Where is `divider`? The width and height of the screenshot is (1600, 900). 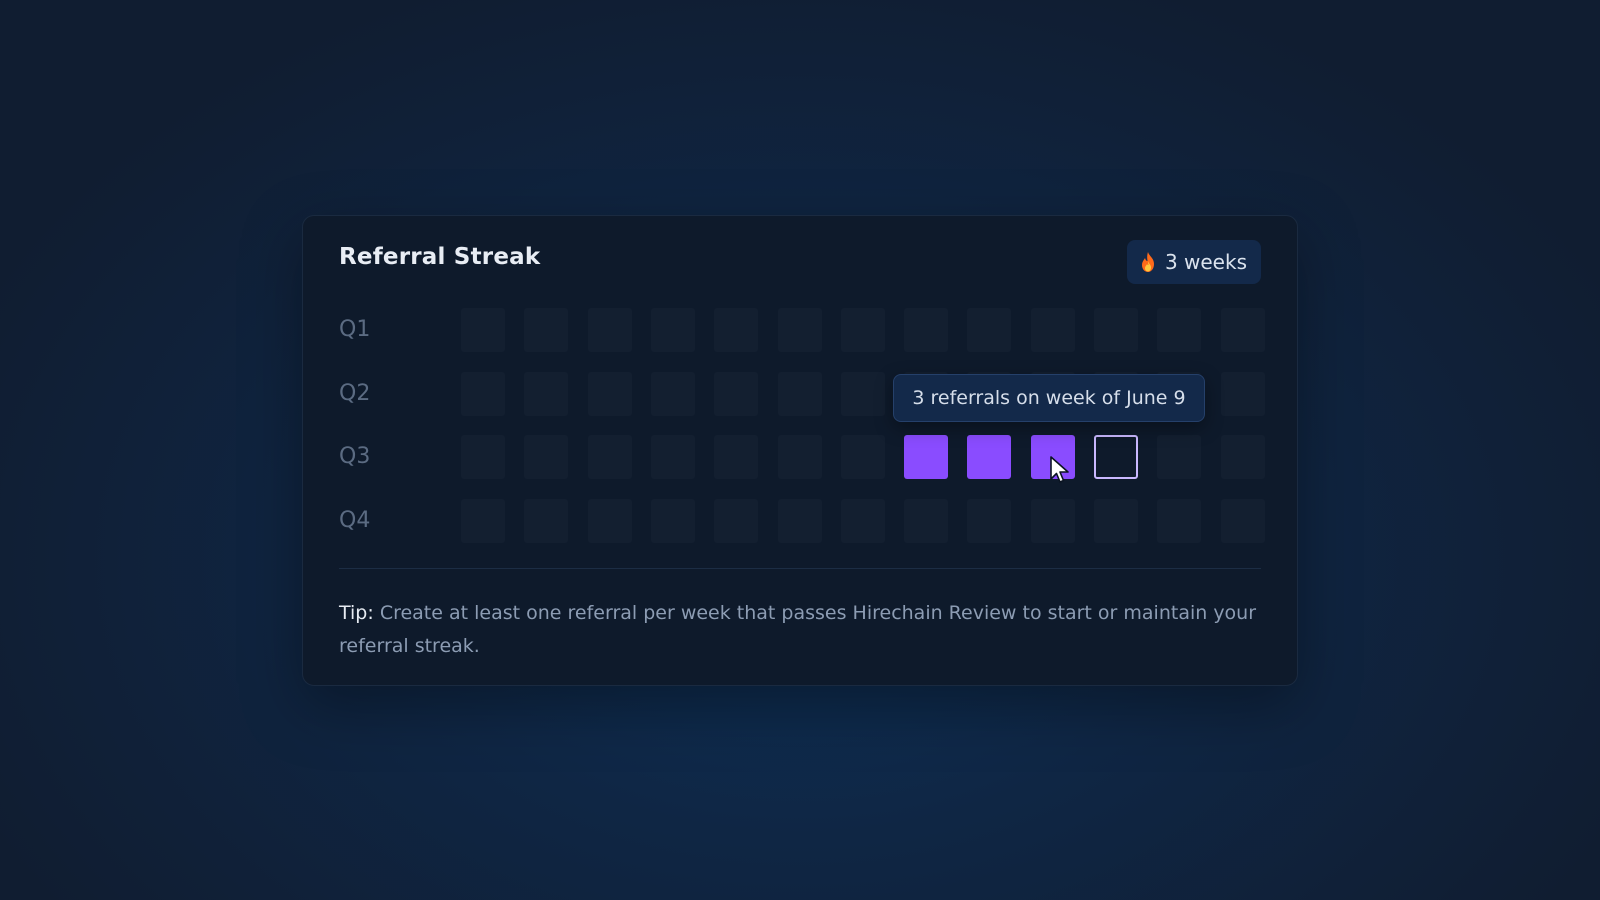
divider is located at coordinates (800, 568).